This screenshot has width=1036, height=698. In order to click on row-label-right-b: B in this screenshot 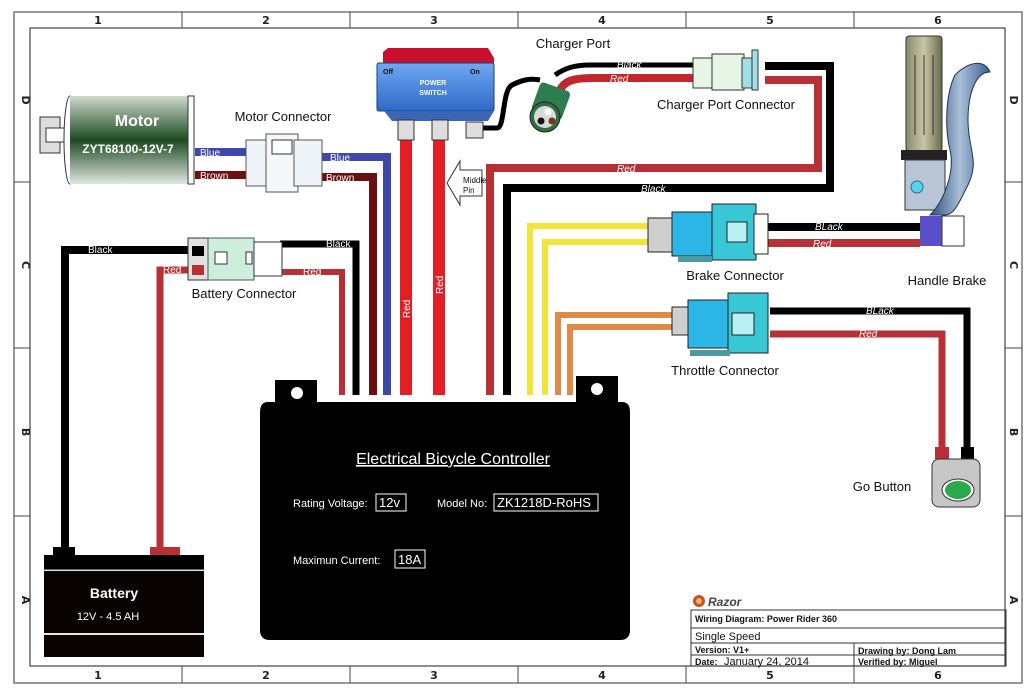, I will do `click(1013, 432)`.